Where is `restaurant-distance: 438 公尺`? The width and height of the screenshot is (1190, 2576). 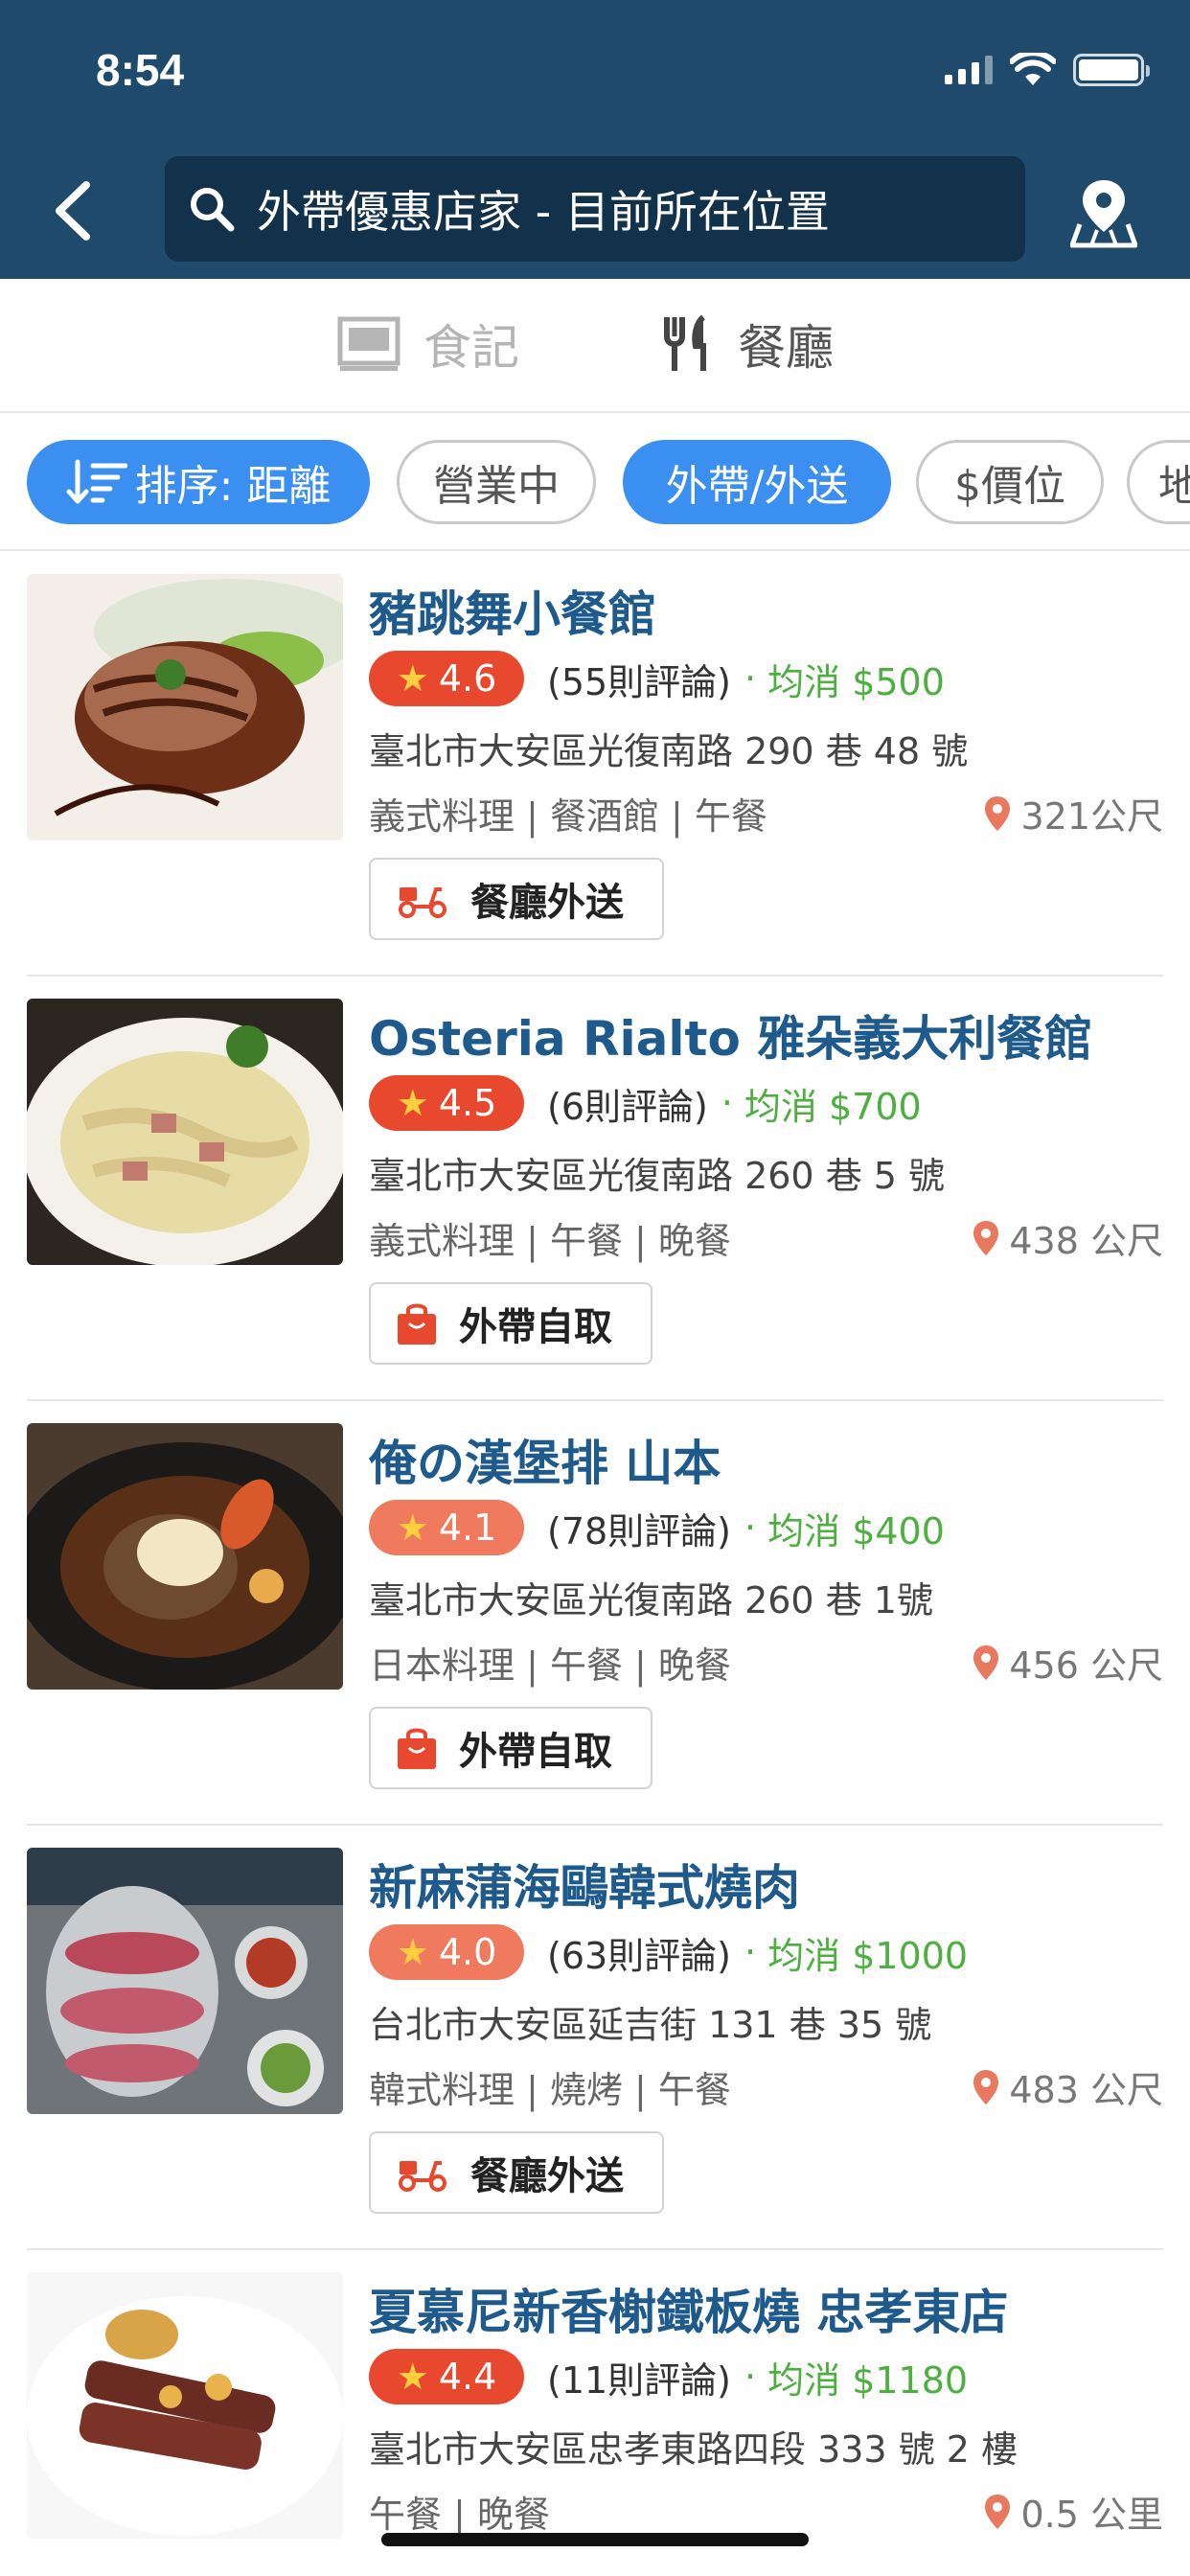 restaurant-distance: 438 公尺 is located at coordinates (1068, 1237).